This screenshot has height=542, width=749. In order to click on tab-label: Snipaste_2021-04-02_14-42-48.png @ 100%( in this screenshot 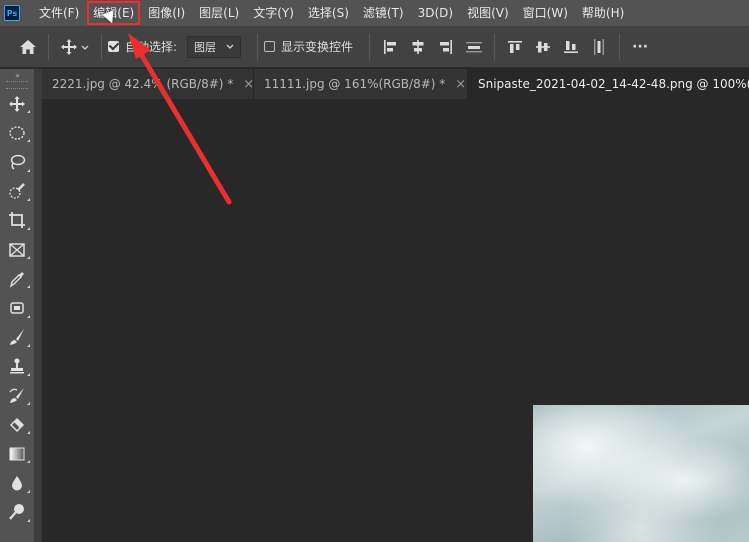, I will do `click(613, 84)`.